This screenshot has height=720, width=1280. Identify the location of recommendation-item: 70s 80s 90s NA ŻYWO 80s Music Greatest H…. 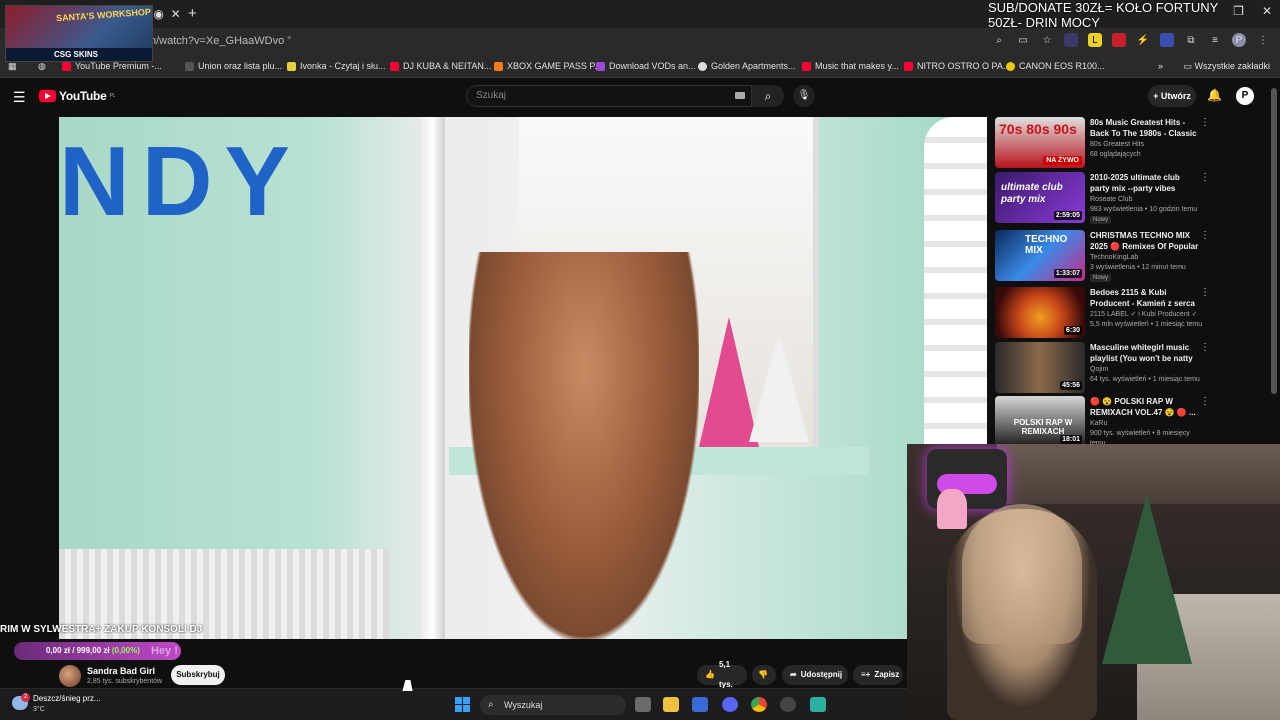
(1102, 143).